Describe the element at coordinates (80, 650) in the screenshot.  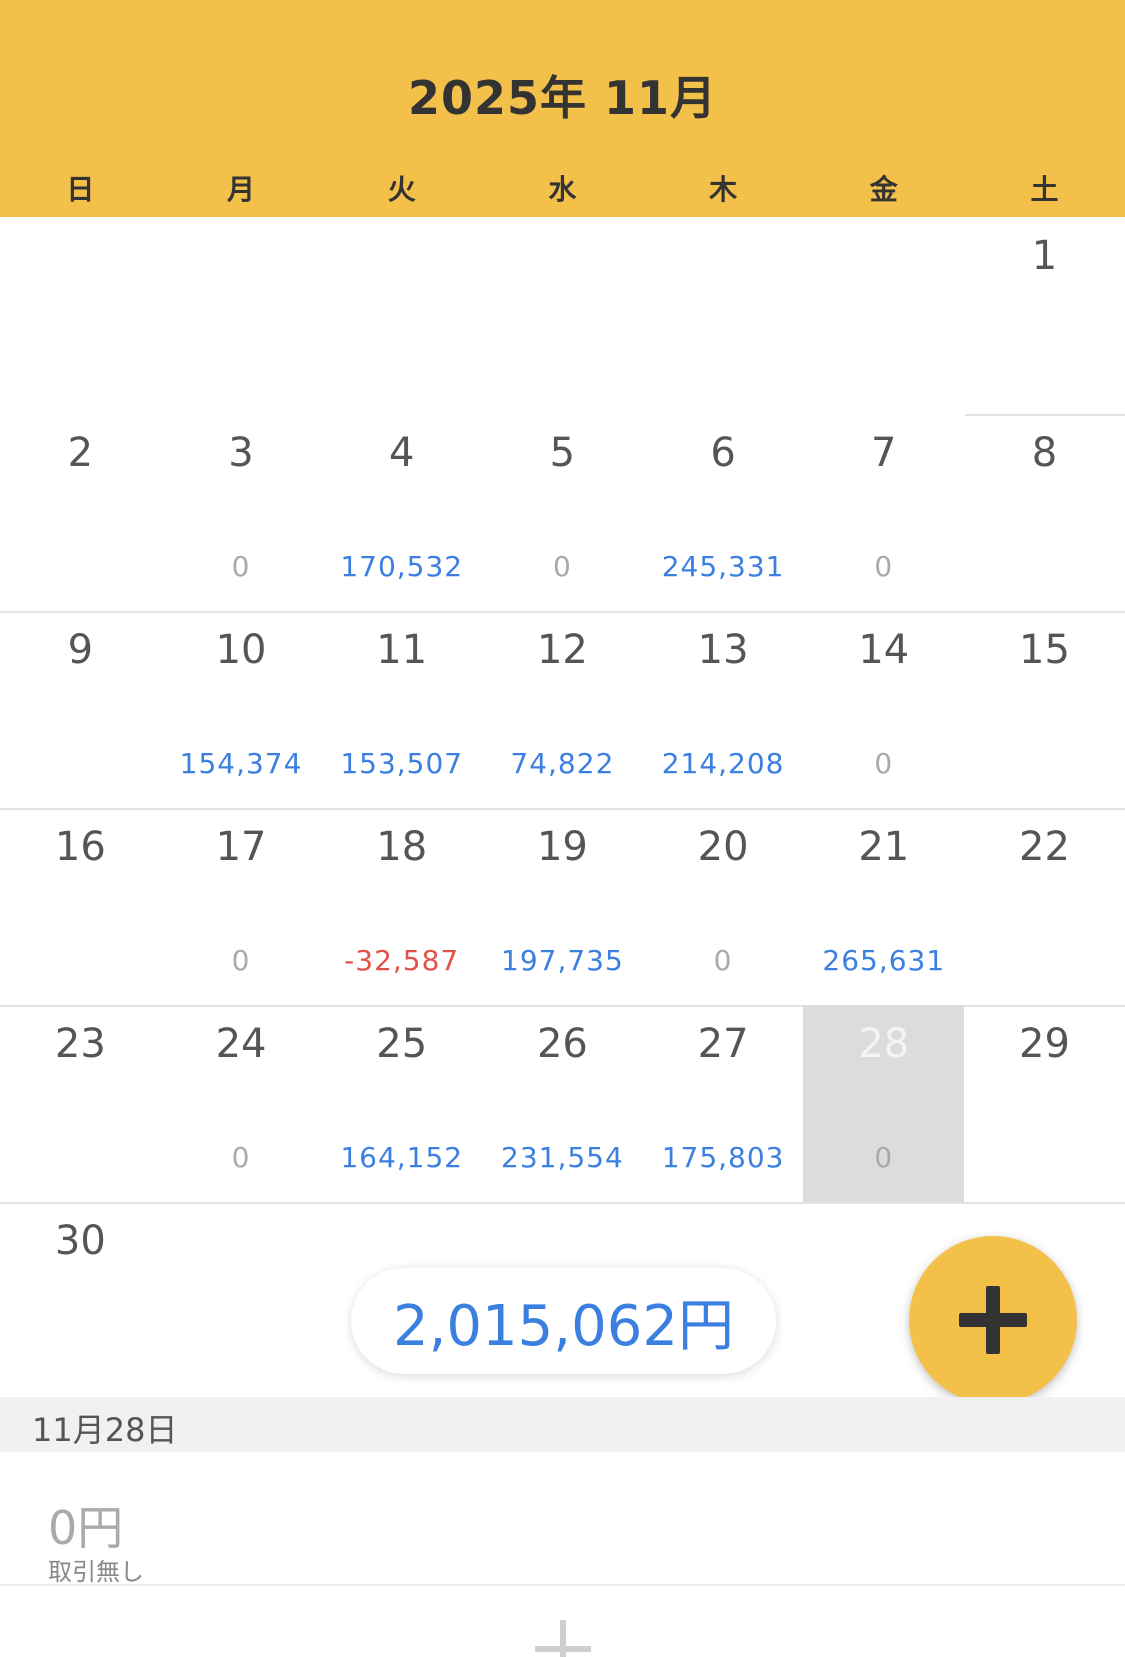
I see `day-number: 9` at that location.